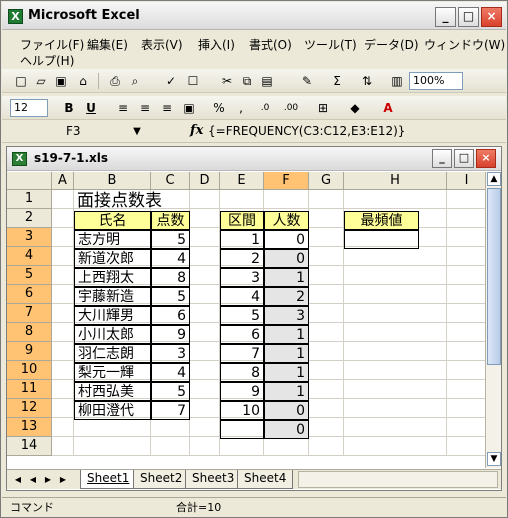  I want to click on menu-window: ウィンドウ(W), so click(464, 44).